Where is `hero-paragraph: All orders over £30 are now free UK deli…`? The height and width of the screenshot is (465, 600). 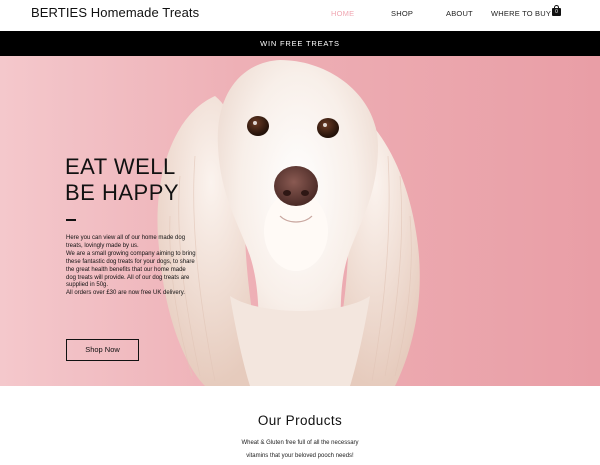
hero-paragraph: All orders over £30 are now free UK deli… is located at coordinates (125, 293).